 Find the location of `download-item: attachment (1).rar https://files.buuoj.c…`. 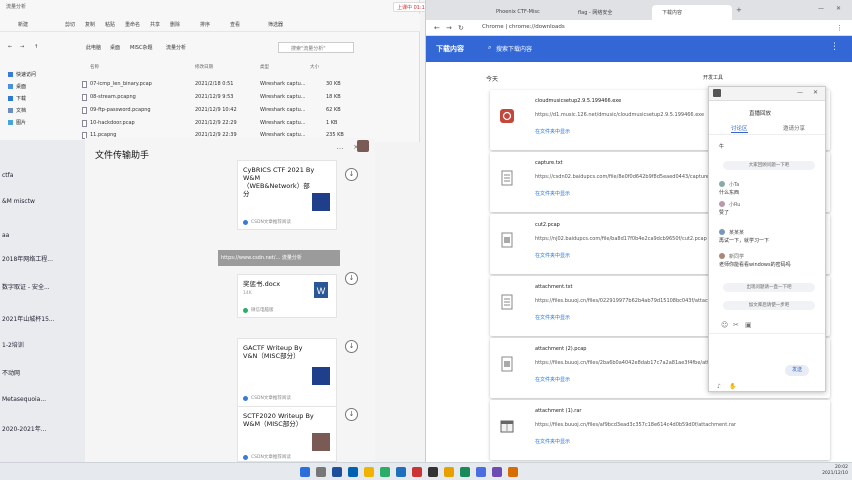

download-item: attachment (1).rar https://files.buuoj.c… is located at coordinates (660, 430).